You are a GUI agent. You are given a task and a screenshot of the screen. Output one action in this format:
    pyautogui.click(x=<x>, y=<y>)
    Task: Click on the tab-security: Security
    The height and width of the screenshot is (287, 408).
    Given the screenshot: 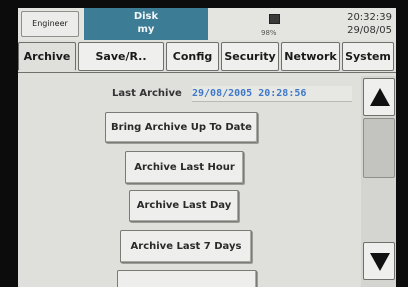 What is the action you would take?
    pyautogui.click(x=250, y=56)
    